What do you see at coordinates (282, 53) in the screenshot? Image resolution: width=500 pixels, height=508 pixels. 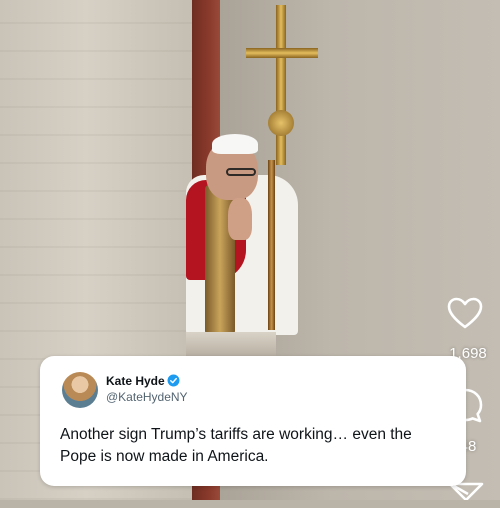 I see `crozier-cross-horizontal` at bounding box center [282, 53].